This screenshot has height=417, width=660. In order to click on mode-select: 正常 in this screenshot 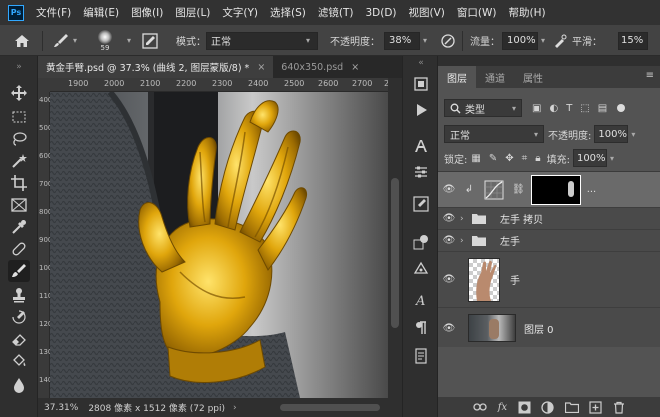, I will do `click(262, 40)`.